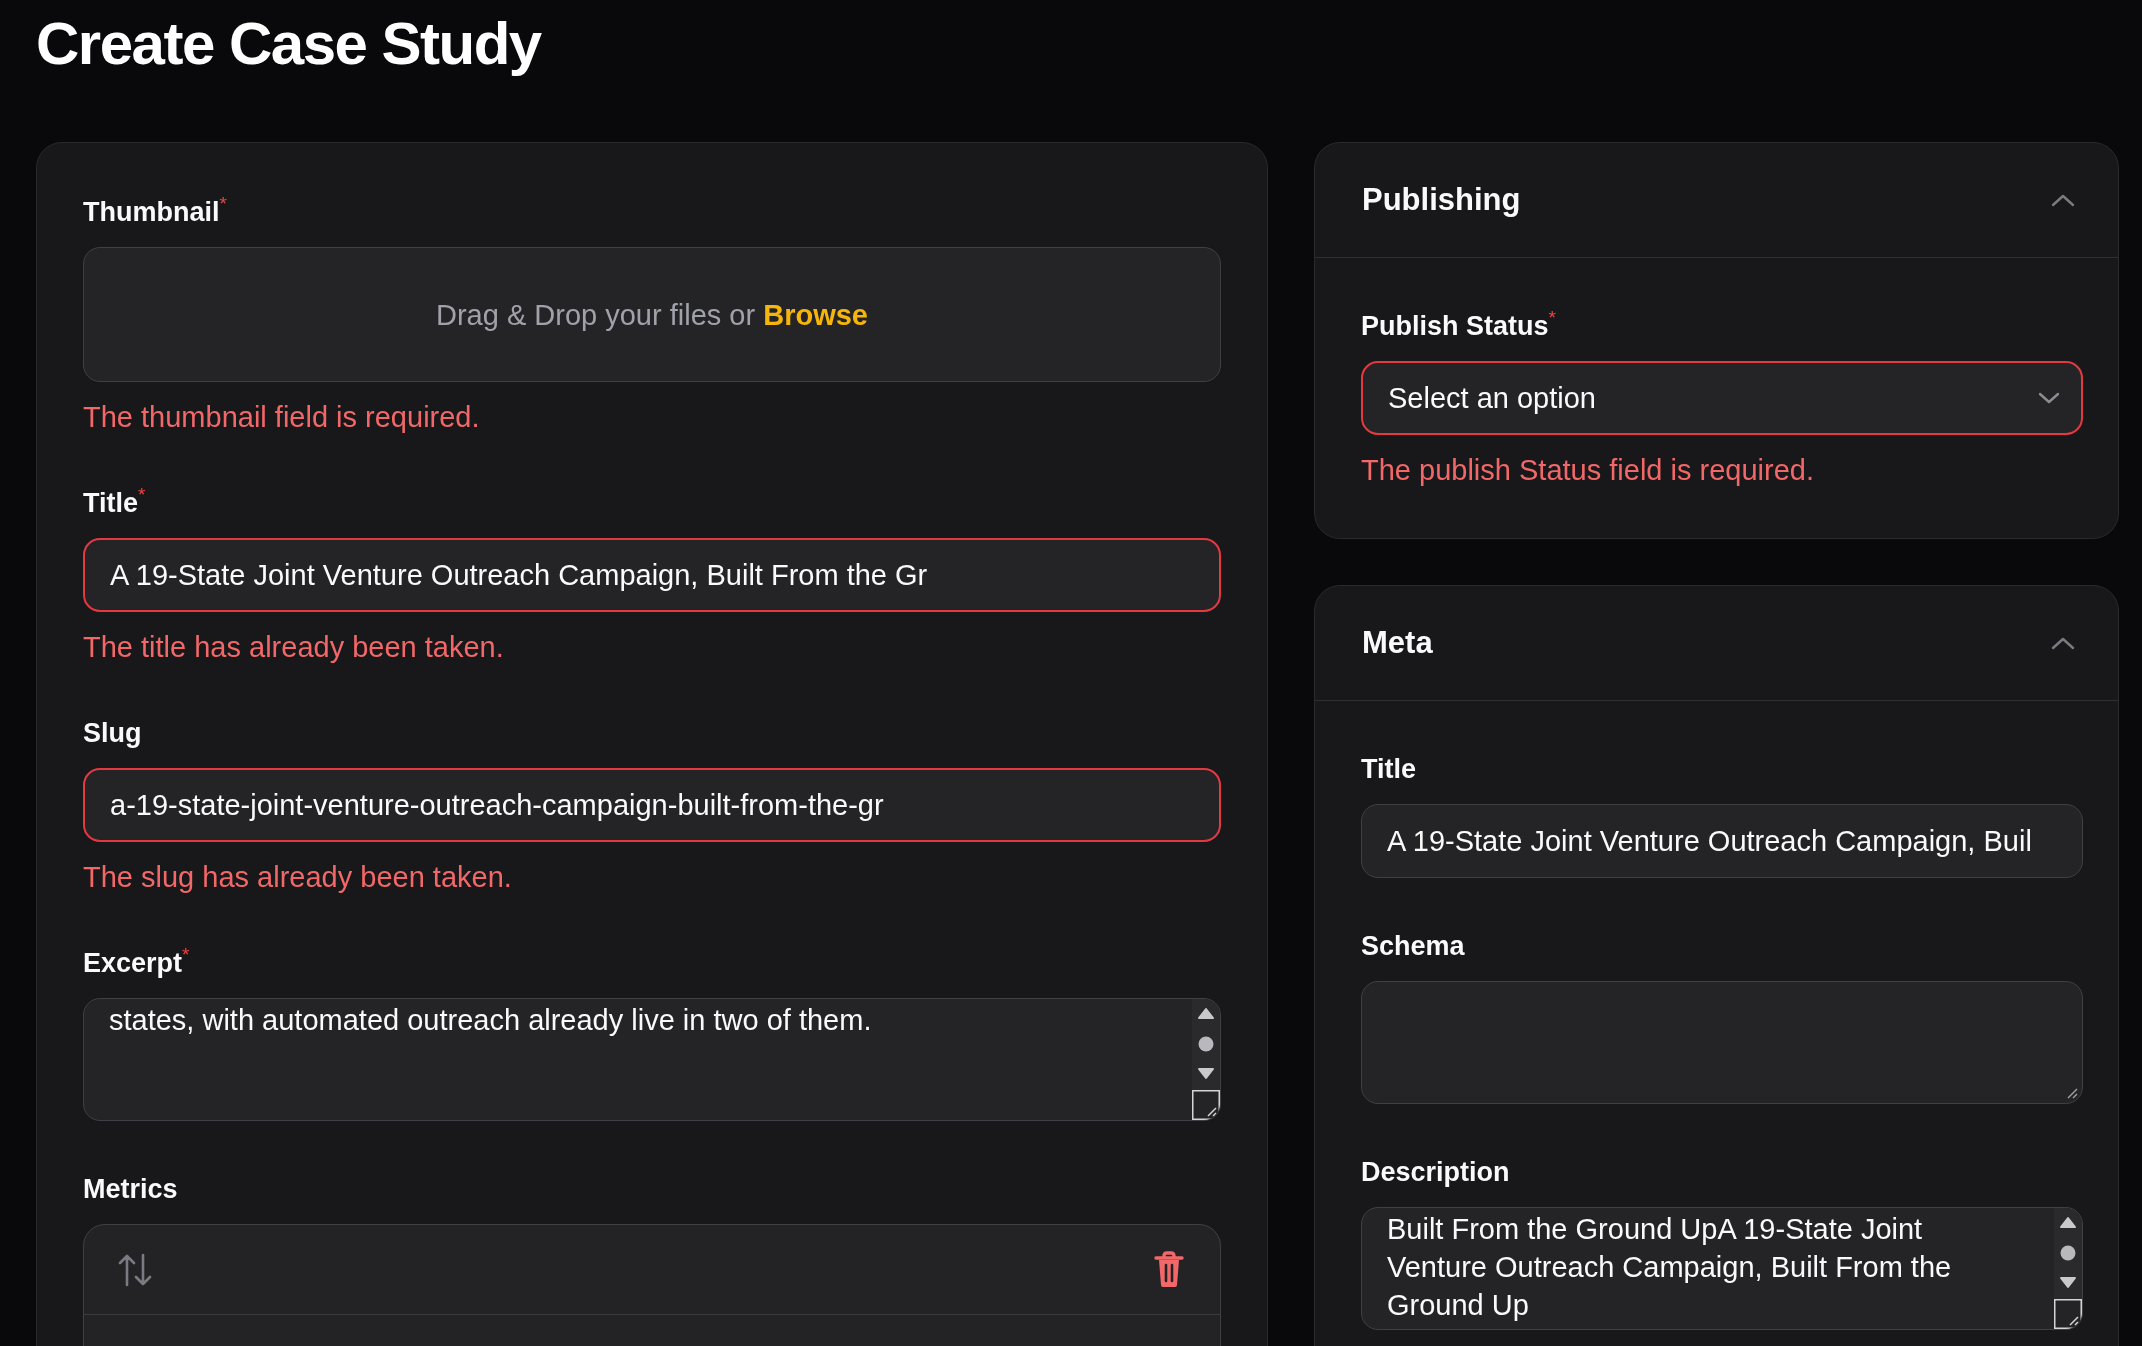  Describe the element at coordinates (112, 733) in the screenshot. I see `field-label: Slug` at that location.